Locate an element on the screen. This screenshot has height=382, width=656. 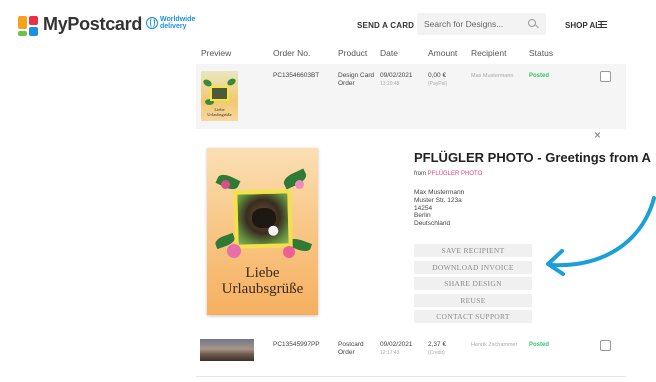
column-amount: Amount is located at coordinates (443, 53).